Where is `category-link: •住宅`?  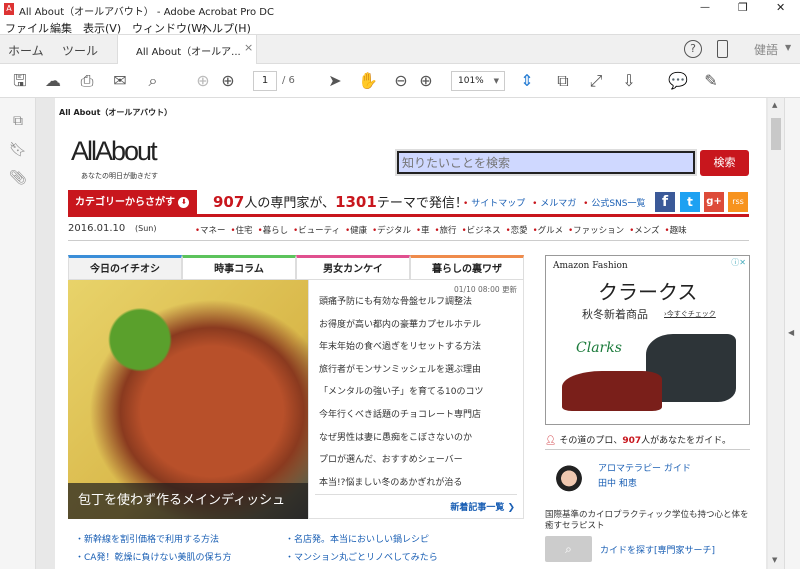 category-link: •住宅 is located at coordinates (242, 231).